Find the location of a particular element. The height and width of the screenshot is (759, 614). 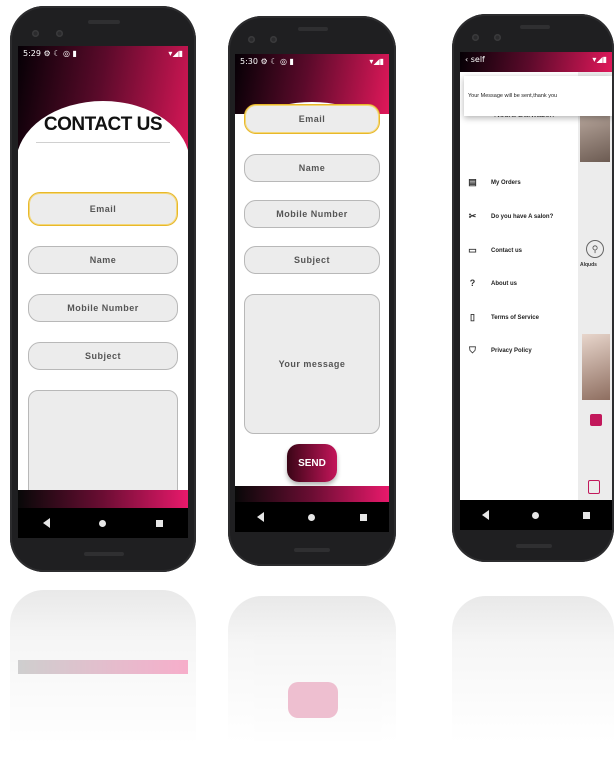

menu-item-my-orders: ▤ My Orders is located at coordinates (494, 182).